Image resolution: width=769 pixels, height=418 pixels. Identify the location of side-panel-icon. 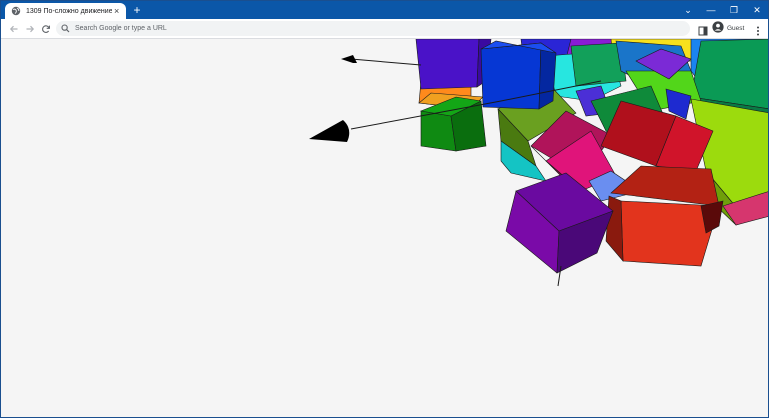
(703, 29).